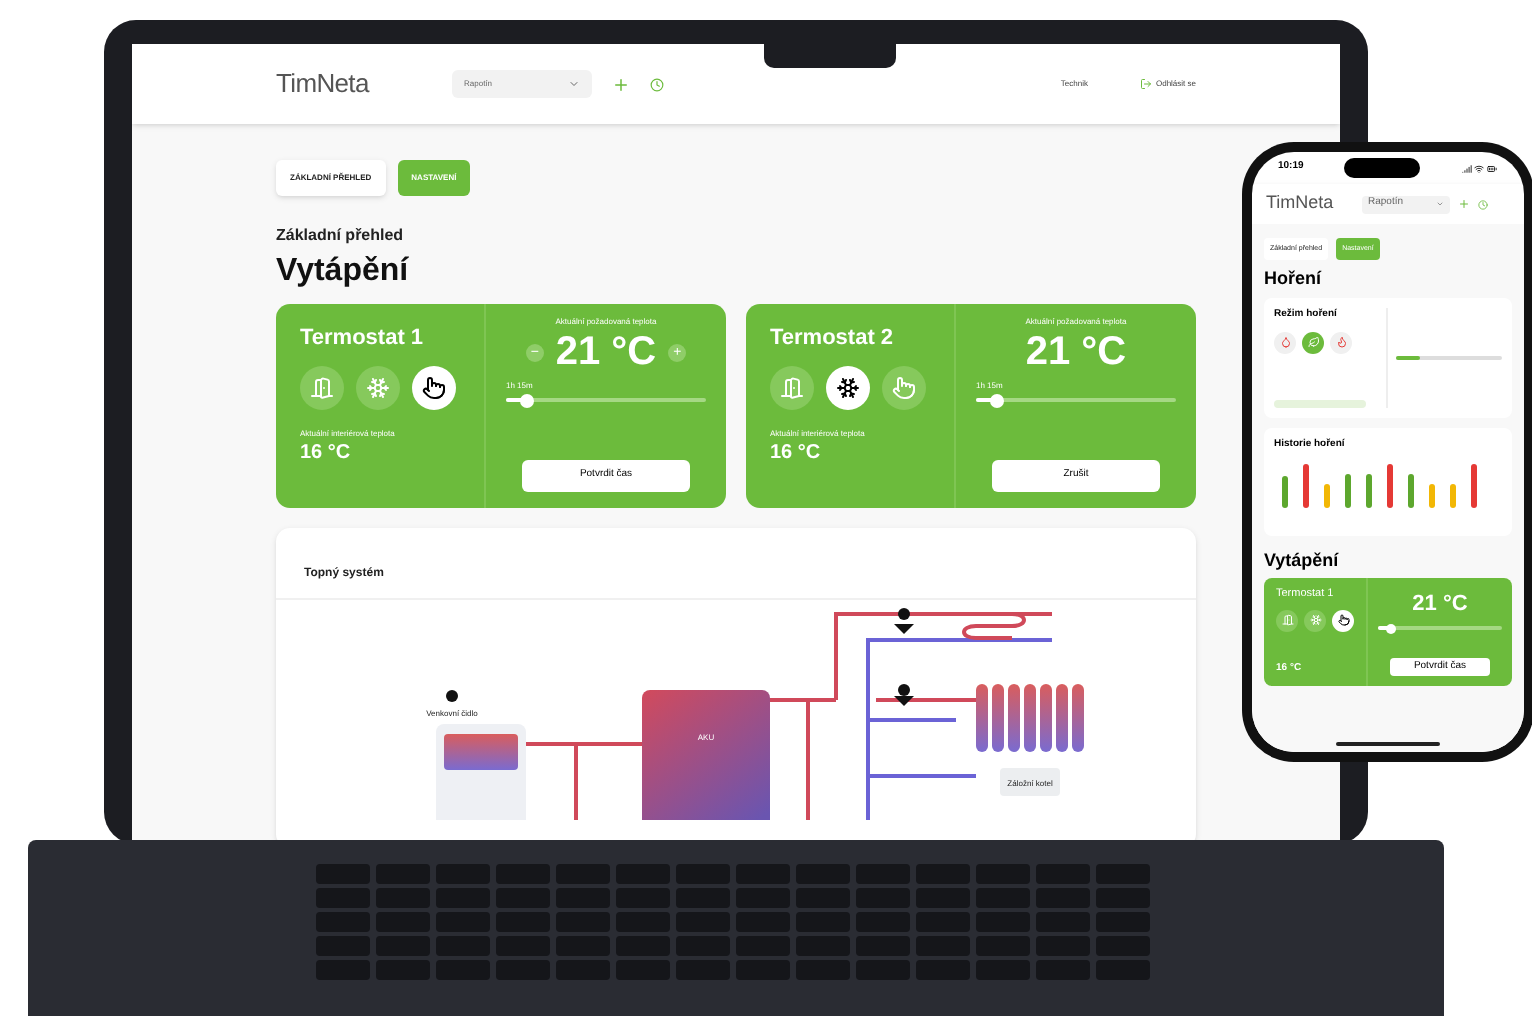  I want to click on droplet-icon, so click(1285, 342).